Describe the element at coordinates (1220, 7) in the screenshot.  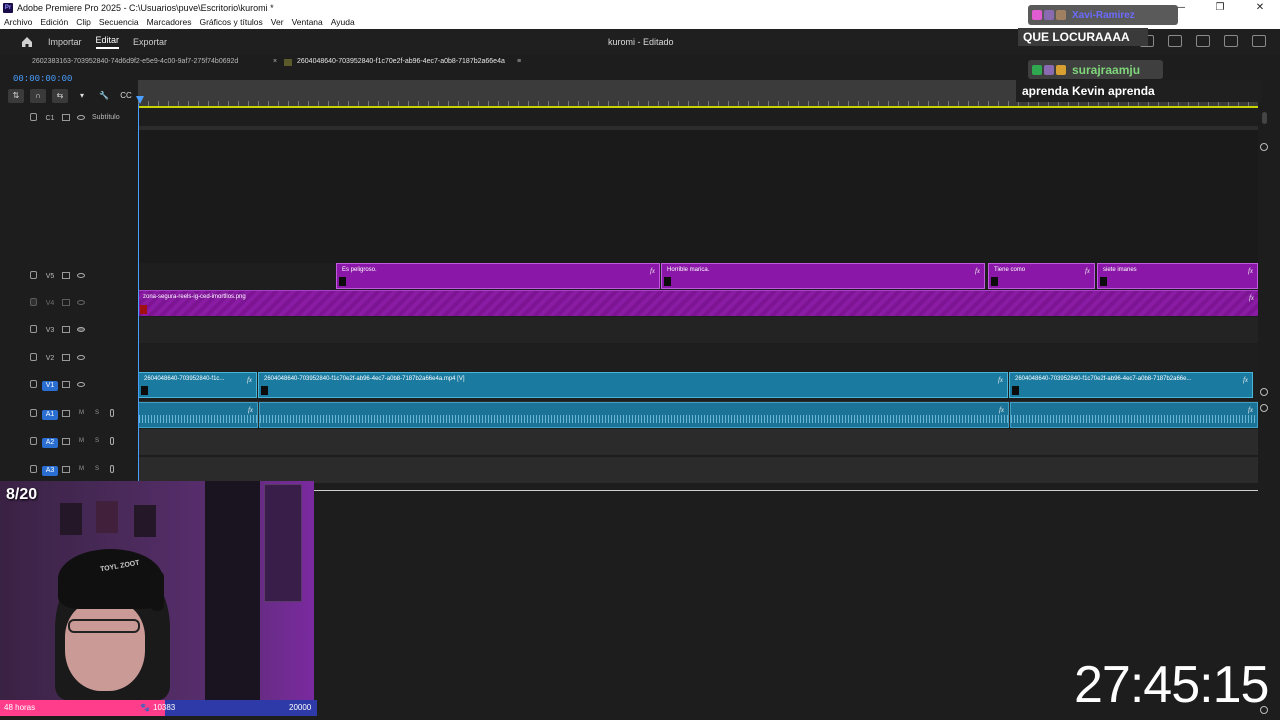
I see `restore-button: ❐` at that location.